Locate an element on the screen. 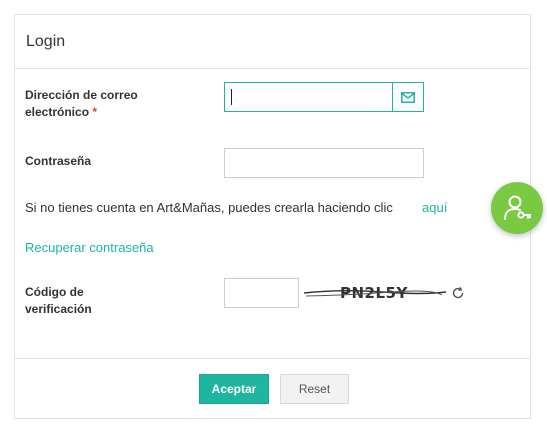 The width and height of the screenshot is (547, 431). refresh-icon is located at coordinates (458, 293).